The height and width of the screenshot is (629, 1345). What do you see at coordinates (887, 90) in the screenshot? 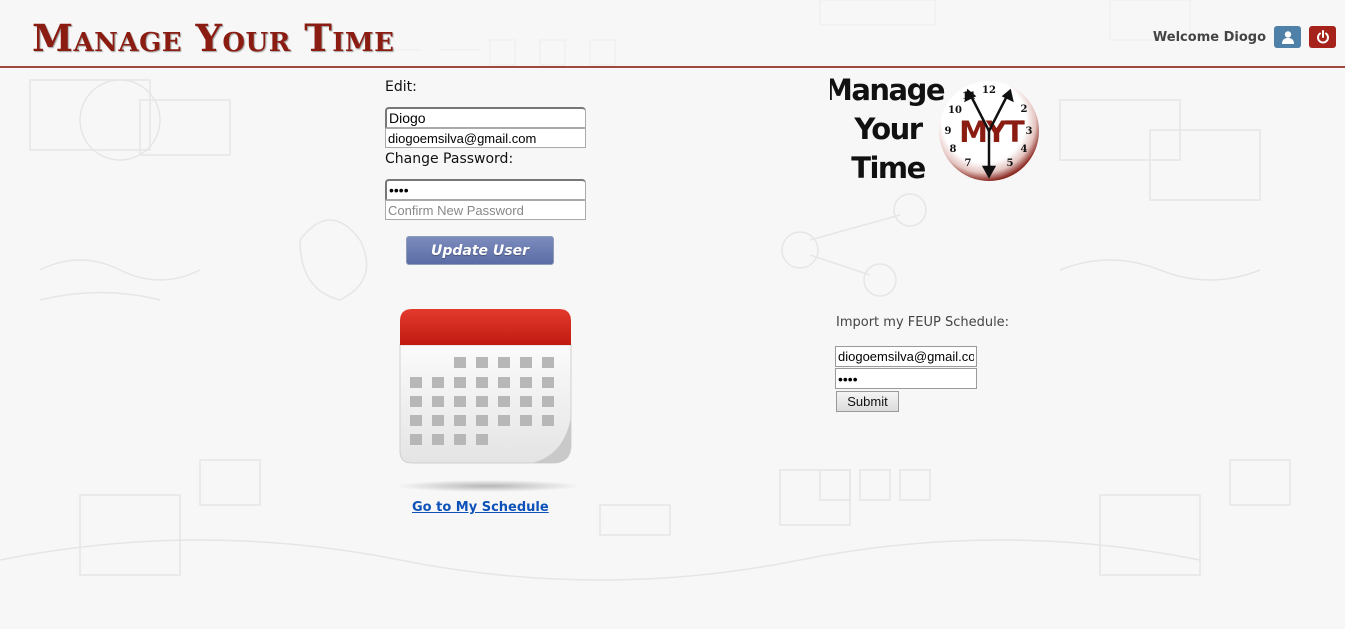
I see `logo-line-1: Manage` at bounding box center [887, 90].